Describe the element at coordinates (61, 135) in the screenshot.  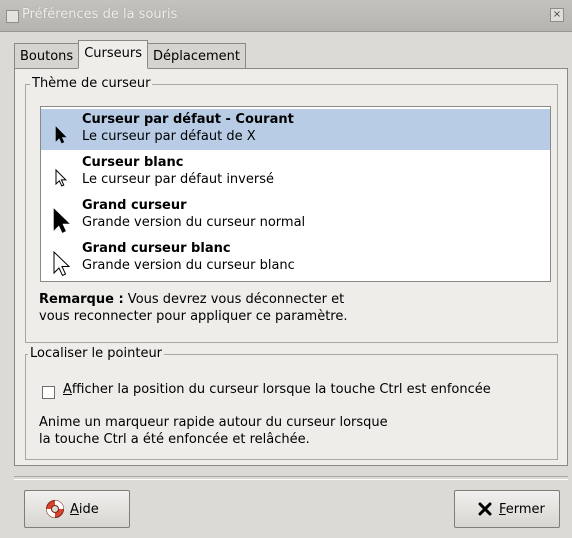
I see `black-arrow-cursor-icon` at that location.